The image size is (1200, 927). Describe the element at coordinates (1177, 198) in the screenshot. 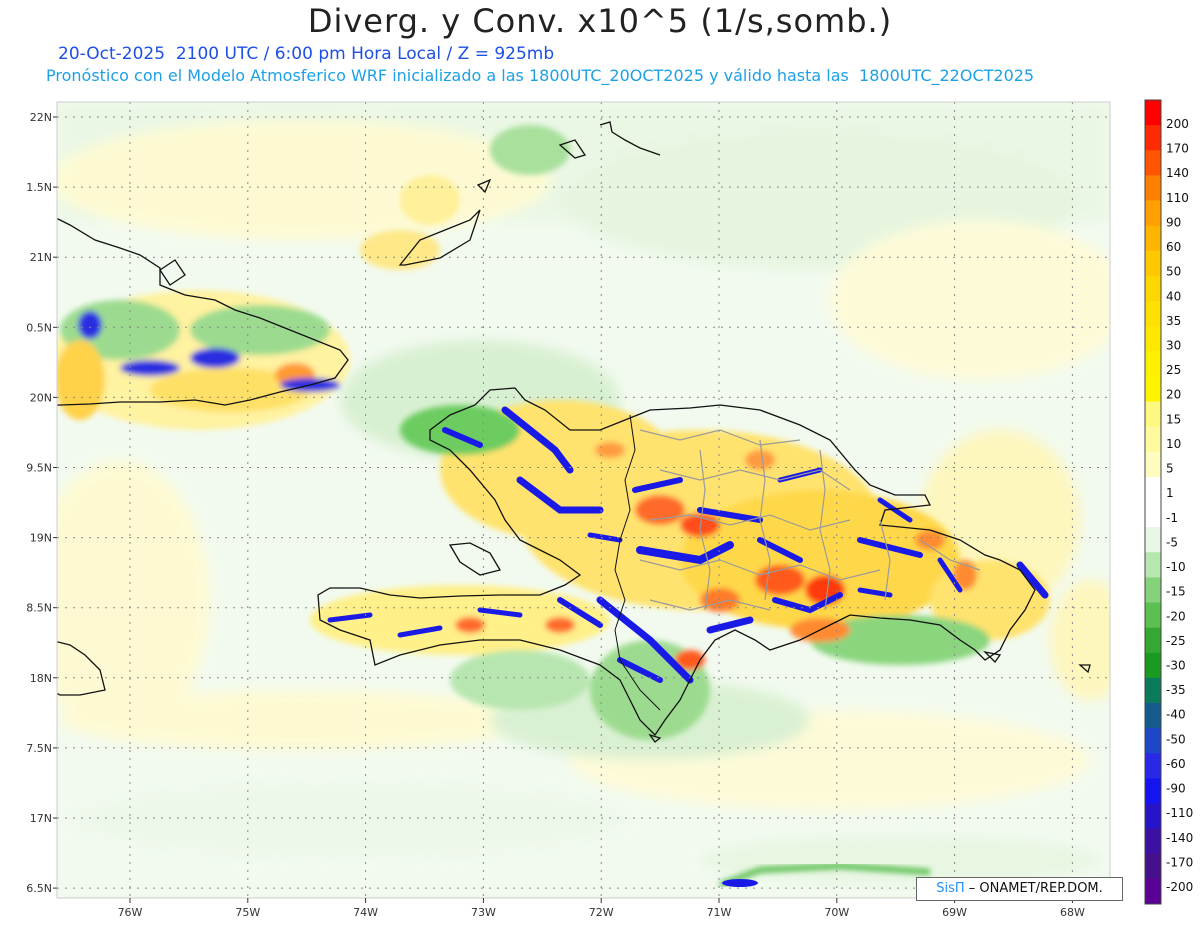

I see `colorbar-label: 110` at that location.